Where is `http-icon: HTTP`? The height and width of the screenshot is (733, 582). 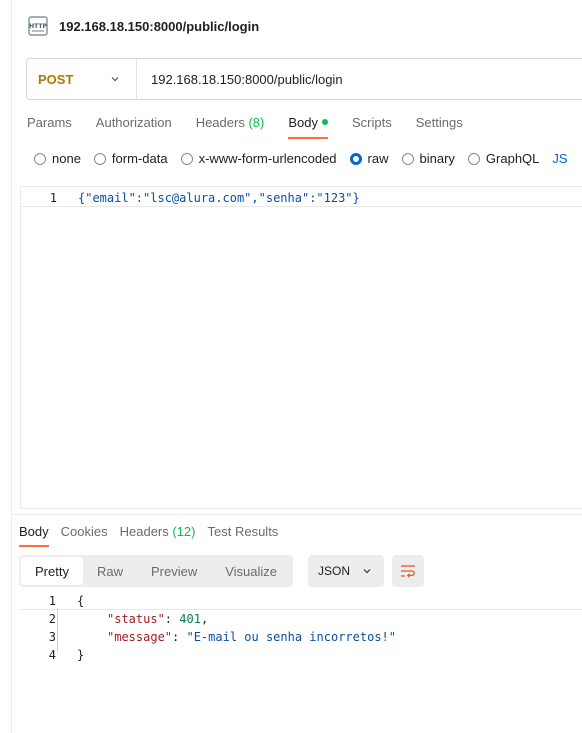
http-icon: HTTP is located at coordinates (38, 26).